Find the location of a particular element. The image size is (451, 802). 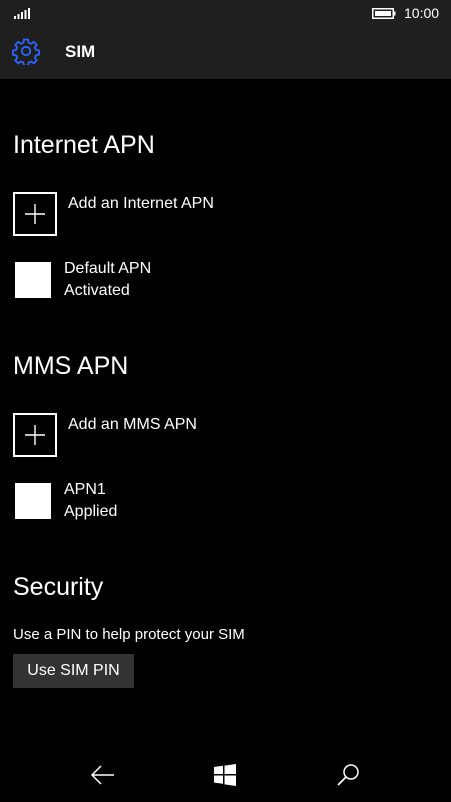

add-mms-apn-label: Add an MMS APN is located at coordinates (132, 424).